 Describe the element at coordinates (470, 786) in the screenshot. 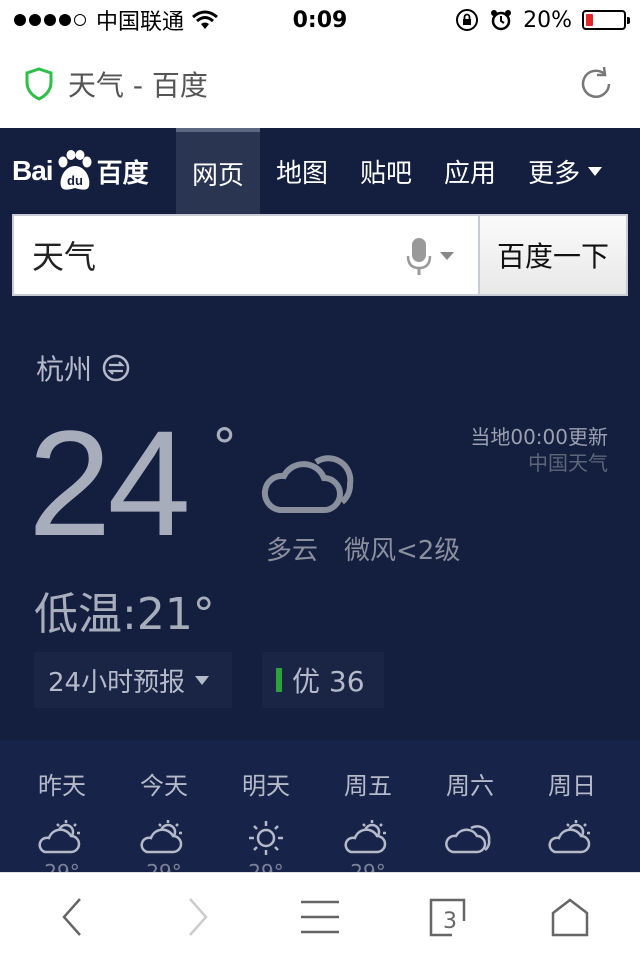

I see `forecast-day-label: 周六` at that location.